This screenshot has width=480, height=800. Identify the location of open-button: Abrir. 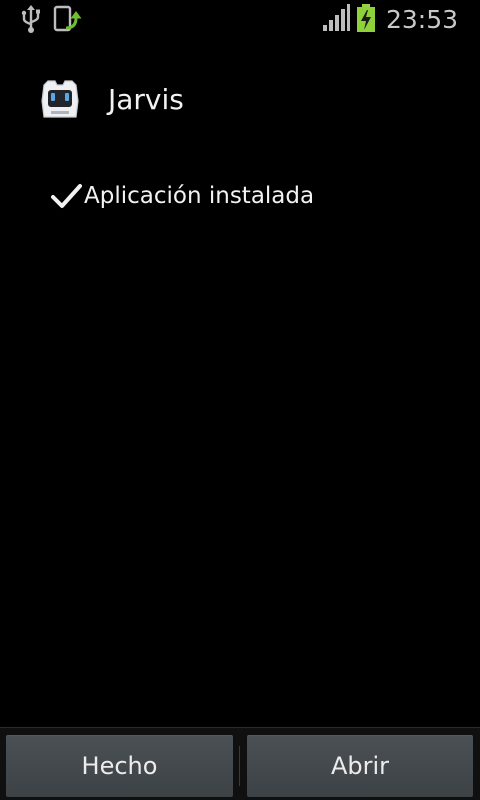
(360, 766).